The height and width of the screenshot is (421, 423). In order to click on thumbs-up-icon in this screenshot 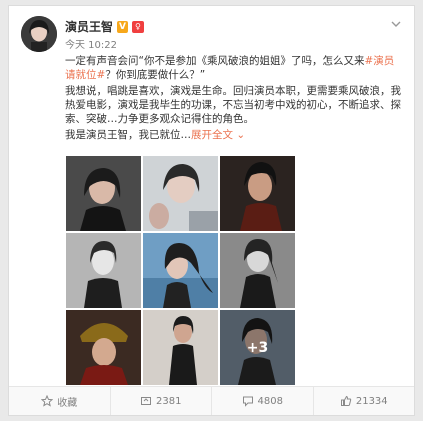, I will do `click(346, 401)`.